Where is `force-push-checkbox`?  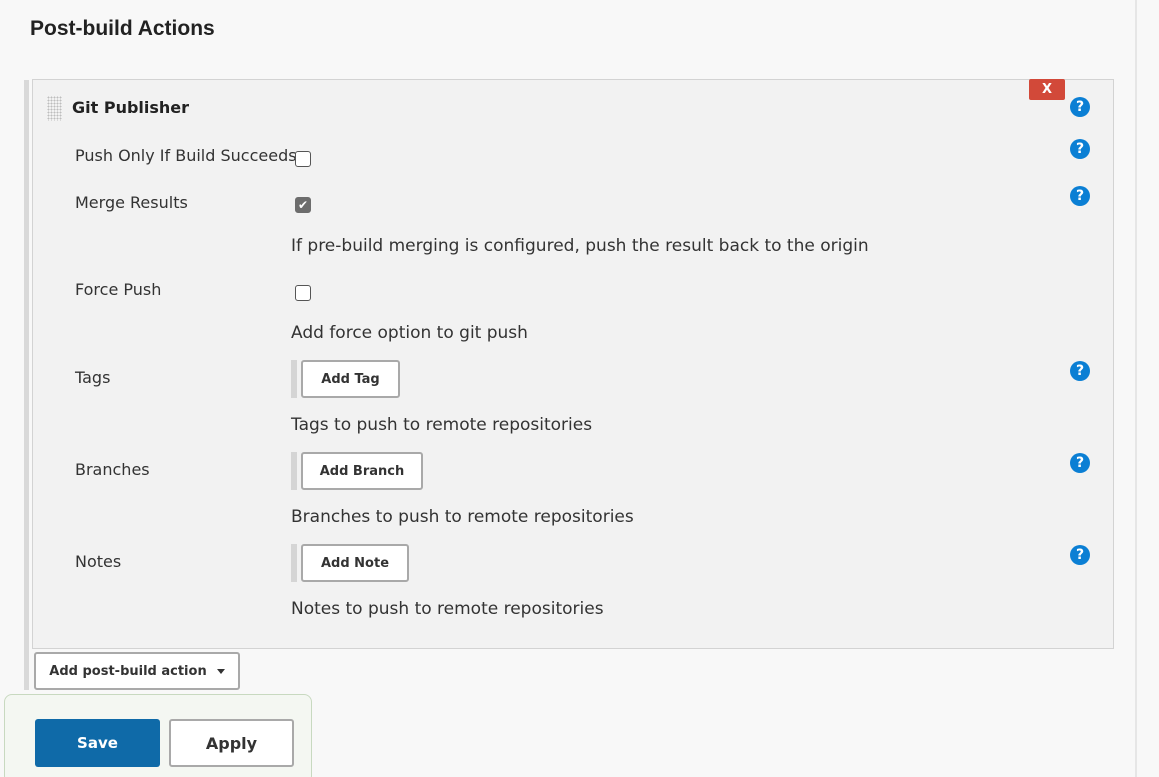 force-push-checkbox is located at coordinates (303, 293).